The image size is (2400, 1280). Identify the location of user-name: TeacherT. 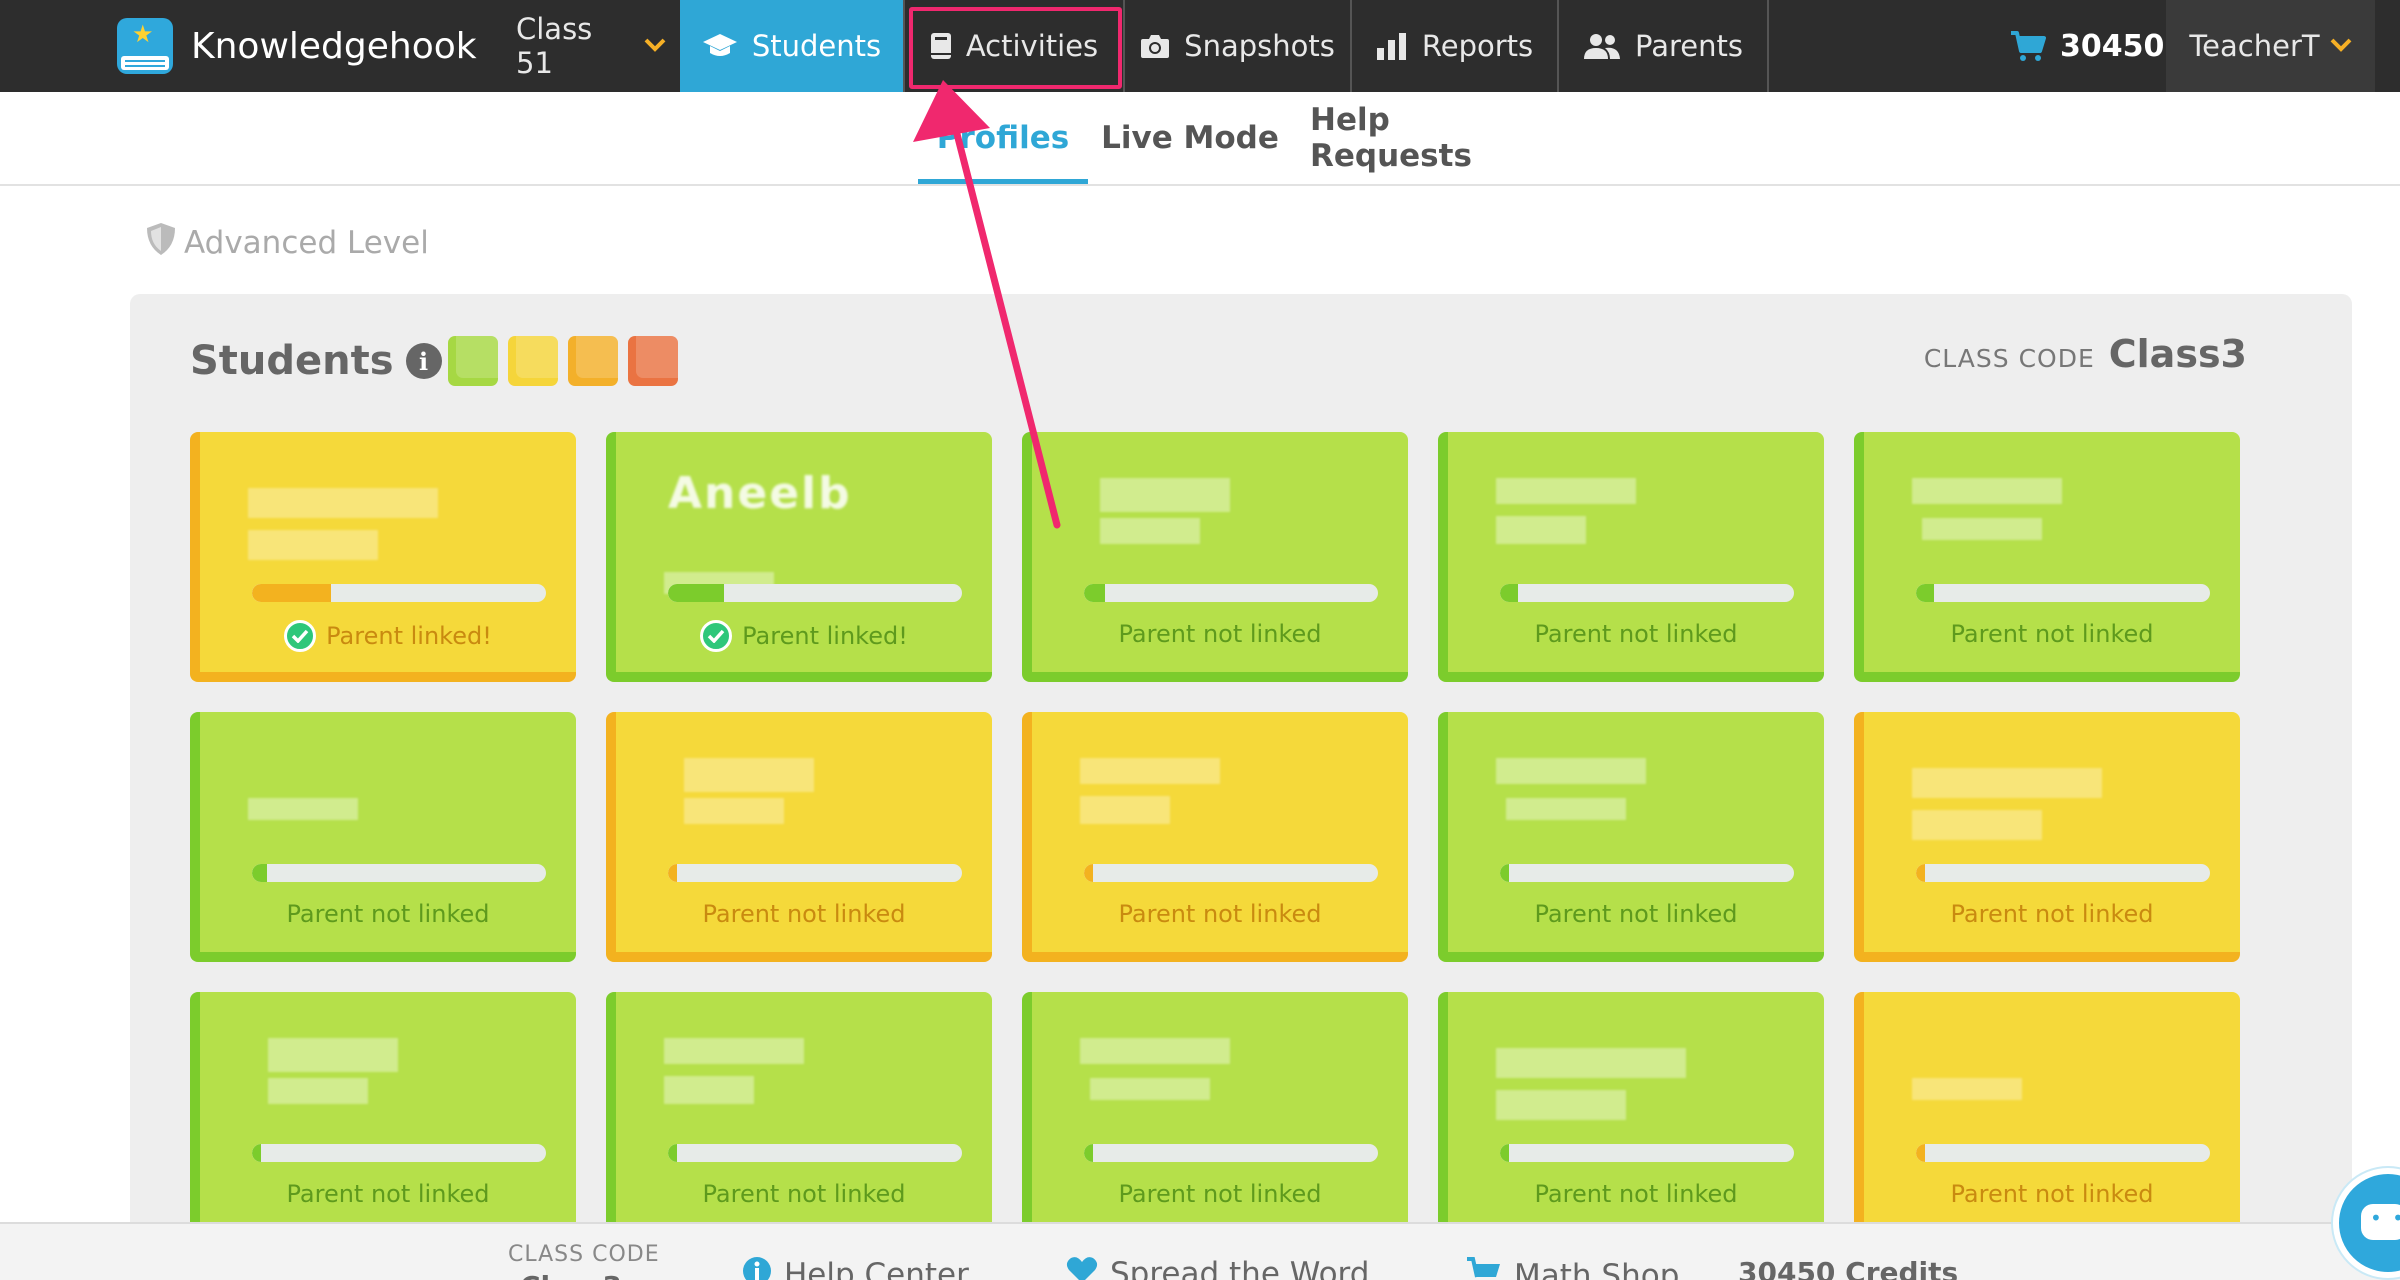
(2254, 46).